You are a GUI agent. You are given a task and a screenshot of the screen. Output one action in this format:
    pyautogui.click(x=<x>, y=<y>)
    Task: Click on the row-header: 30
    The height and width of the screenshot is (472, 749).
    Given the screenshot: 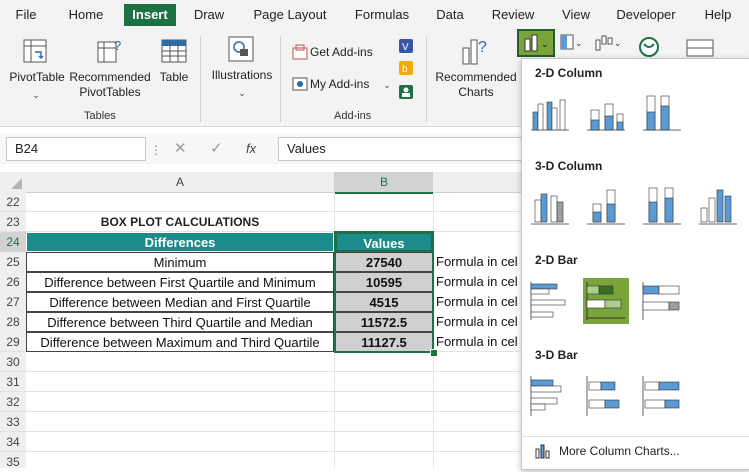 What is the action you would take?
    pyautogui.click(x=13, y=362)
    